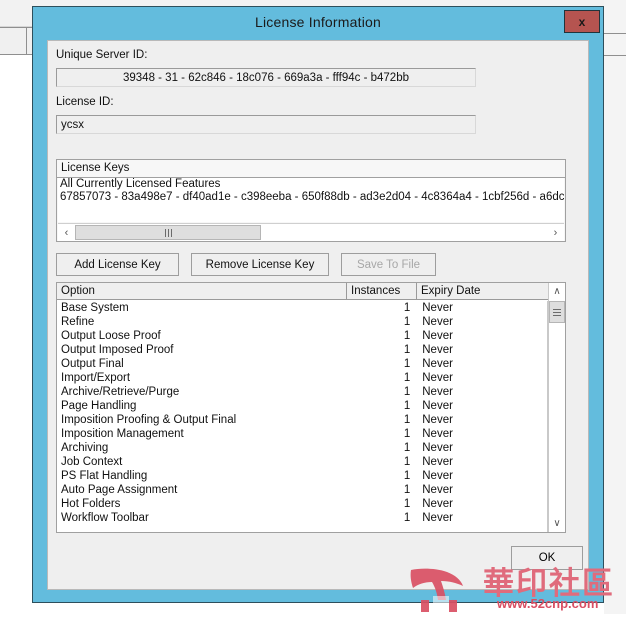 The width and height of the screenshot is (626, 617). Describe the element at coordinates (382, 291) in the screenshot. I see `column-header-instances: Instances` at that location.